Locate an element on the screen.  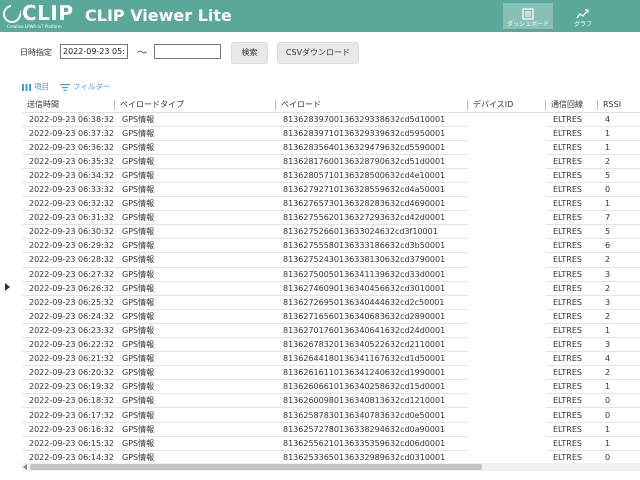
nav-graph-button: グラフ is located at coordinates (583, 16).